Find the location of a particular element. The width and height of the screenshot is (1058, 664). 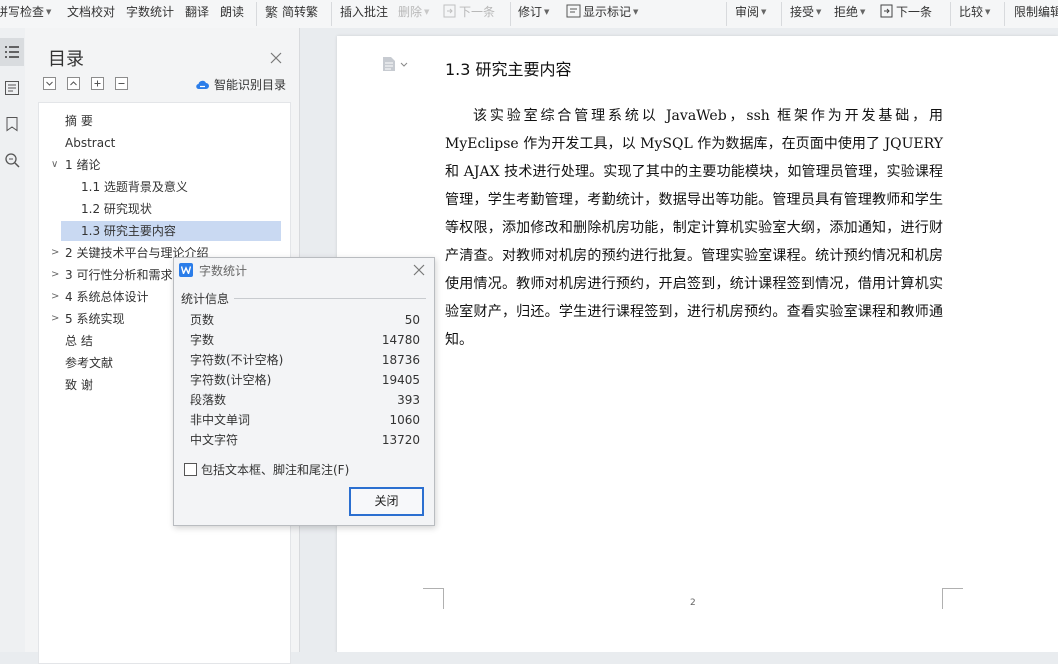

toc-panel-button is located at coordinates (12, 52).